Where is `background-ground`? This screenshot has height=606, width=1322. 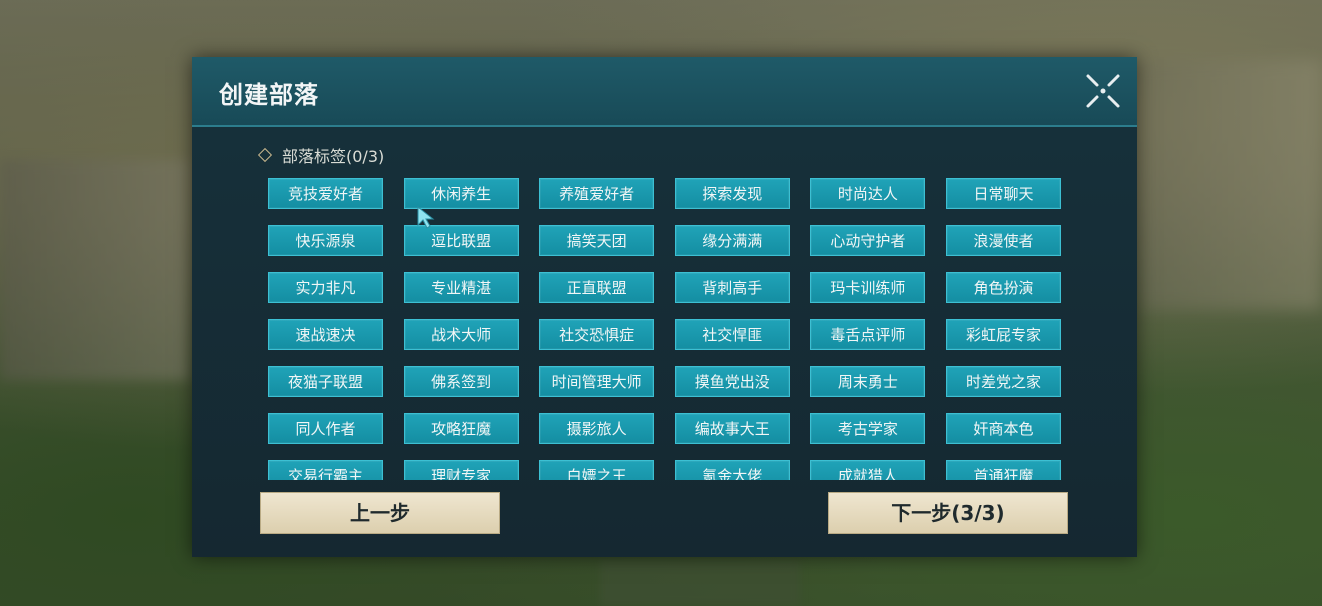
background-ground is located at coordinates (700, 583).